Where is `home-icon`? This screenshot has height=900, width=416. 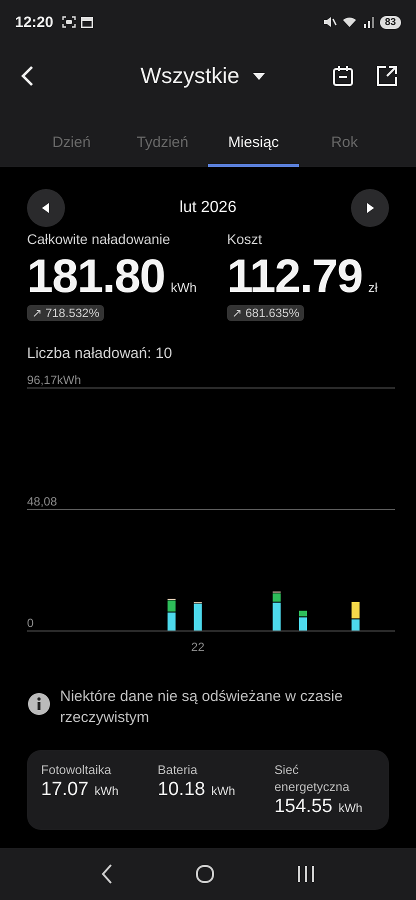
home-icon is located at coordinates (205, 874).